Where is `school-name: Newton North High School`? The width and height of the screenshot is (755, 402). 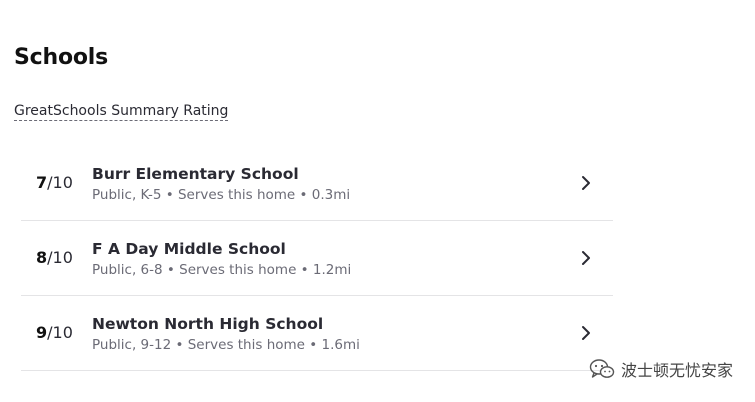 school-name: Newton North High School is located at coordinates (208, 324).